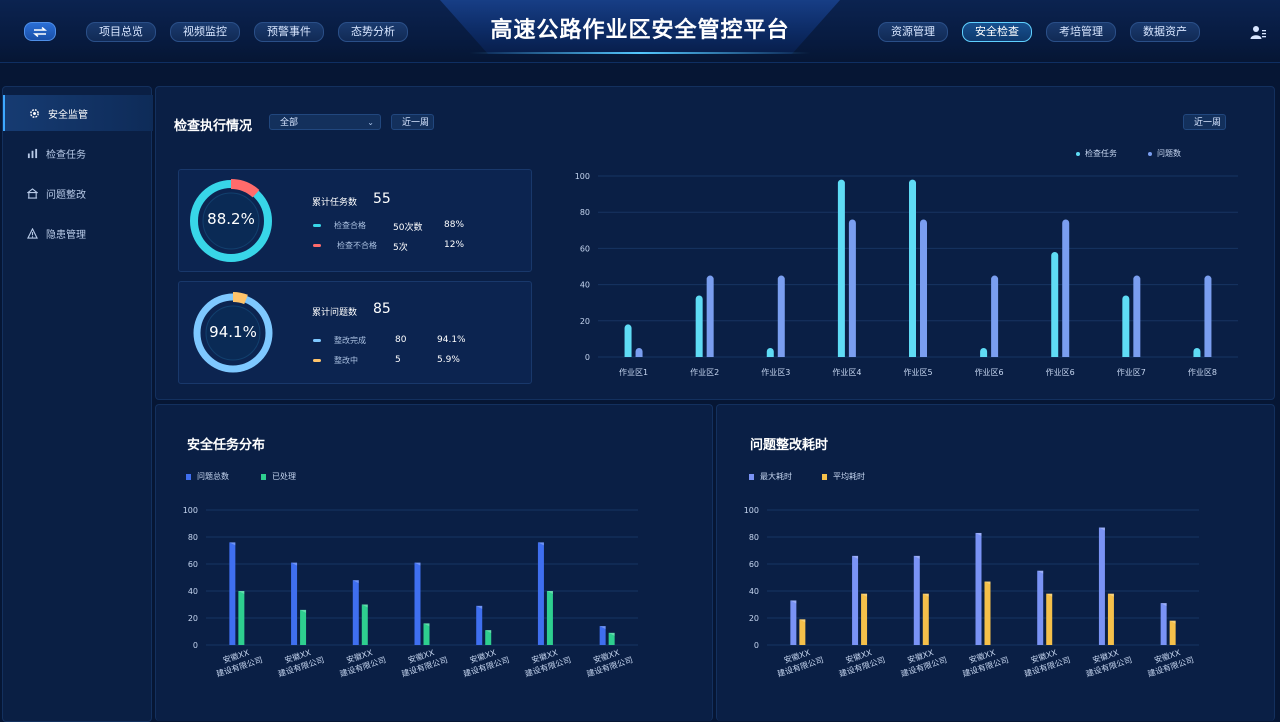 This screenshot has width=1280, height=722. Describe the element at coordinates (451, 340) in the screenshot. I see `done-percent: 94.1%` at that location.